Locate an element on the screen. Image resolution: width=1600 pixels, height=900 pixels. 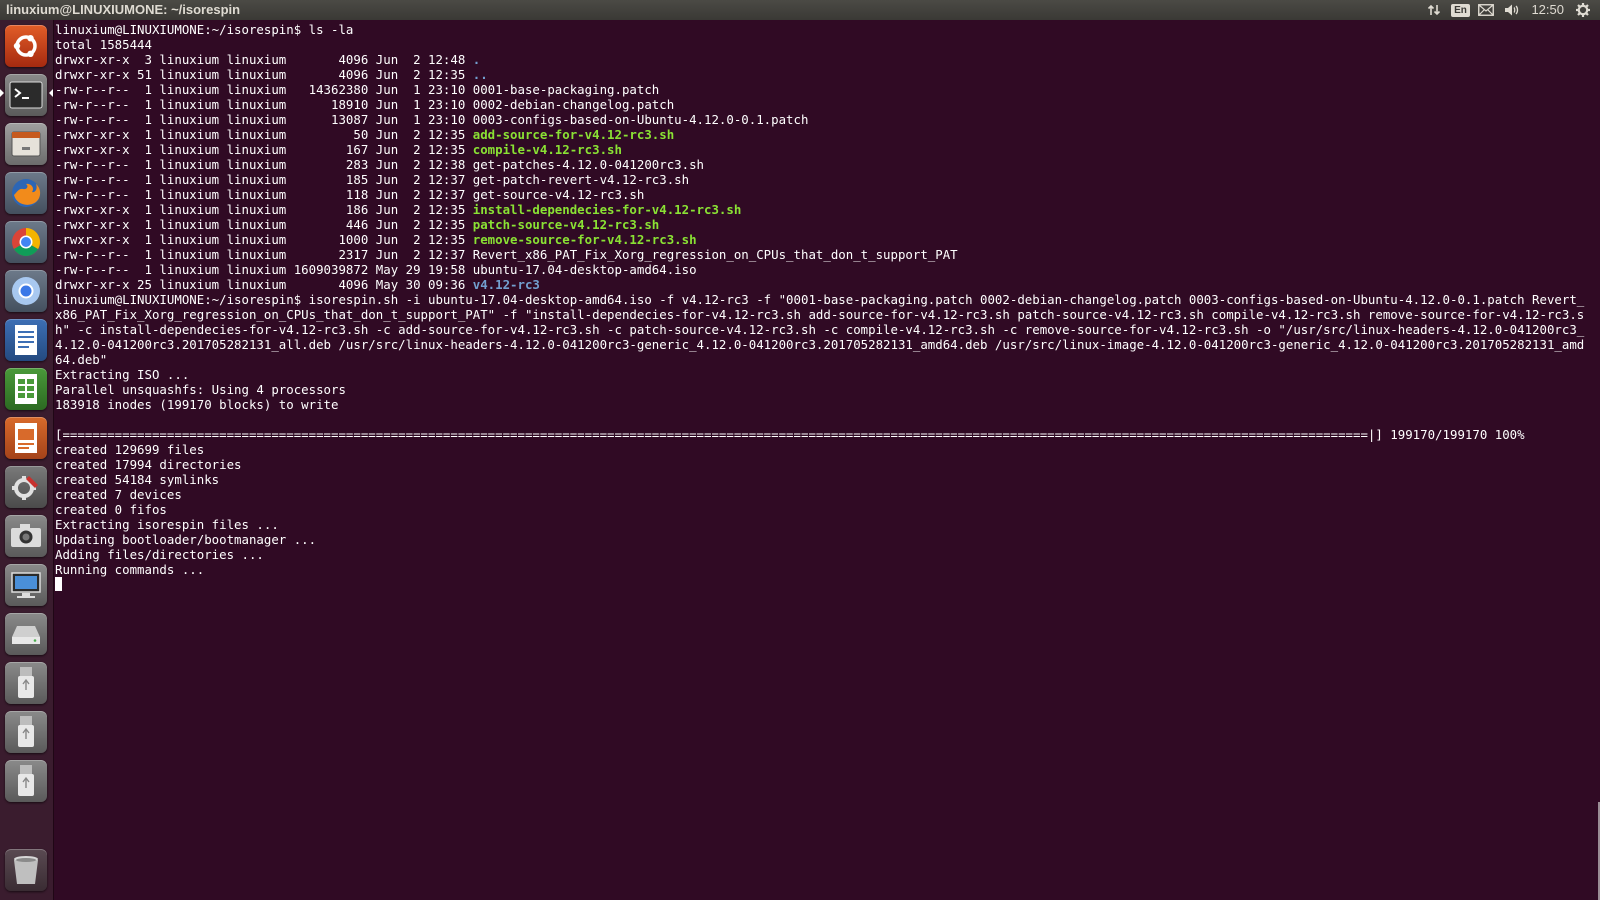
terminal-line: created 0 fifos is located at coordinates (823, 509).